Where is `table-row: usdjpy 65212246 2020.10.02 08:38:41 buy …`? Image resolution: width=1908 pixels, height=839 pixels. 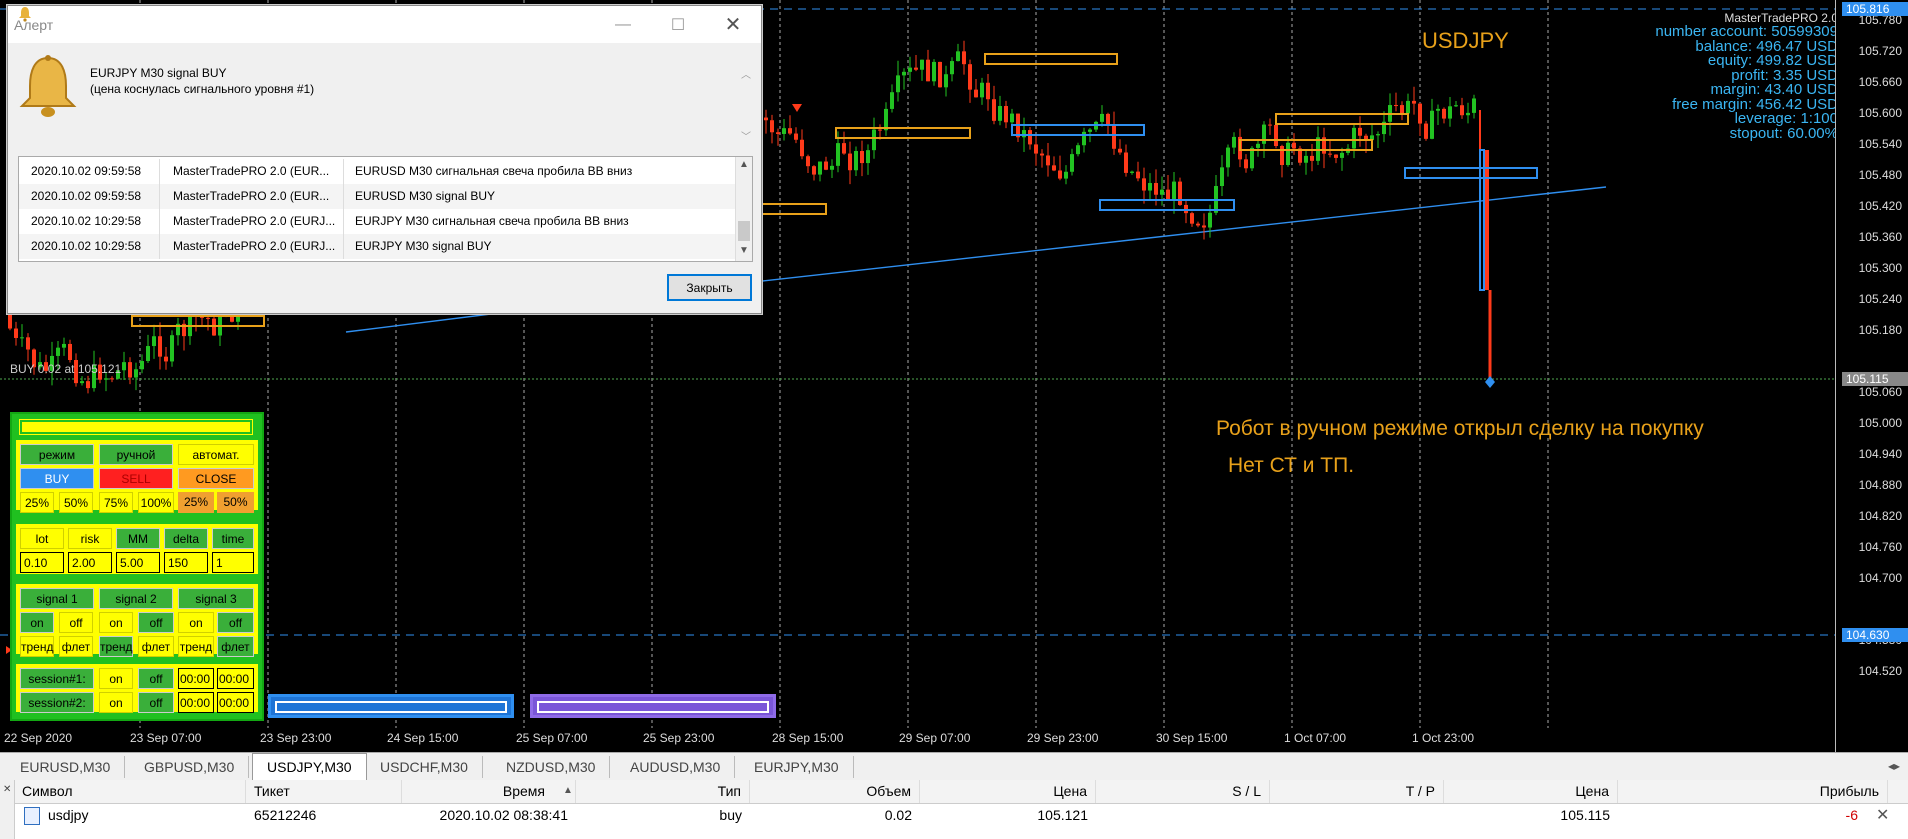
table-row: usdjpy 65212246 2020.10.02 08:38:41 buy … is located at coordinates (954, 815).